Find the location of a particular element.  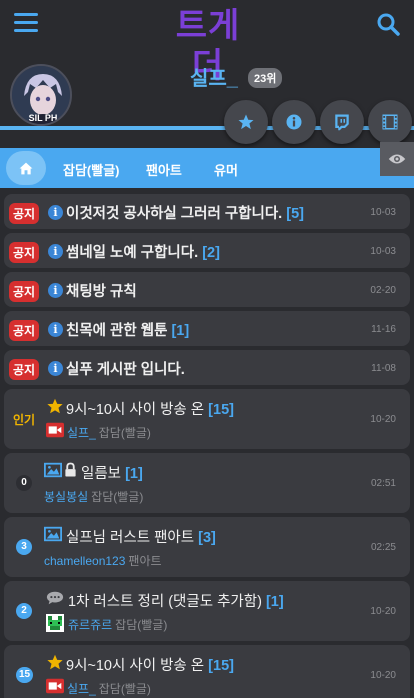

post-title: 친목에 관한 웹툰 [1] is located at coordinates (127, 329).